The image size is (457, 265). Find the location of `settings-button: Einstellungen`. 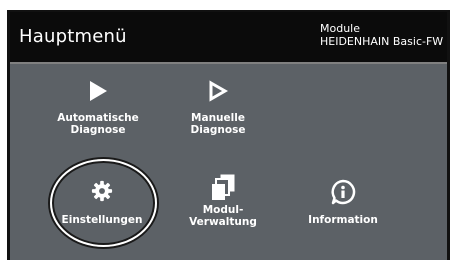

settings-button: Einstellungen is located at coordinates (102, 203).